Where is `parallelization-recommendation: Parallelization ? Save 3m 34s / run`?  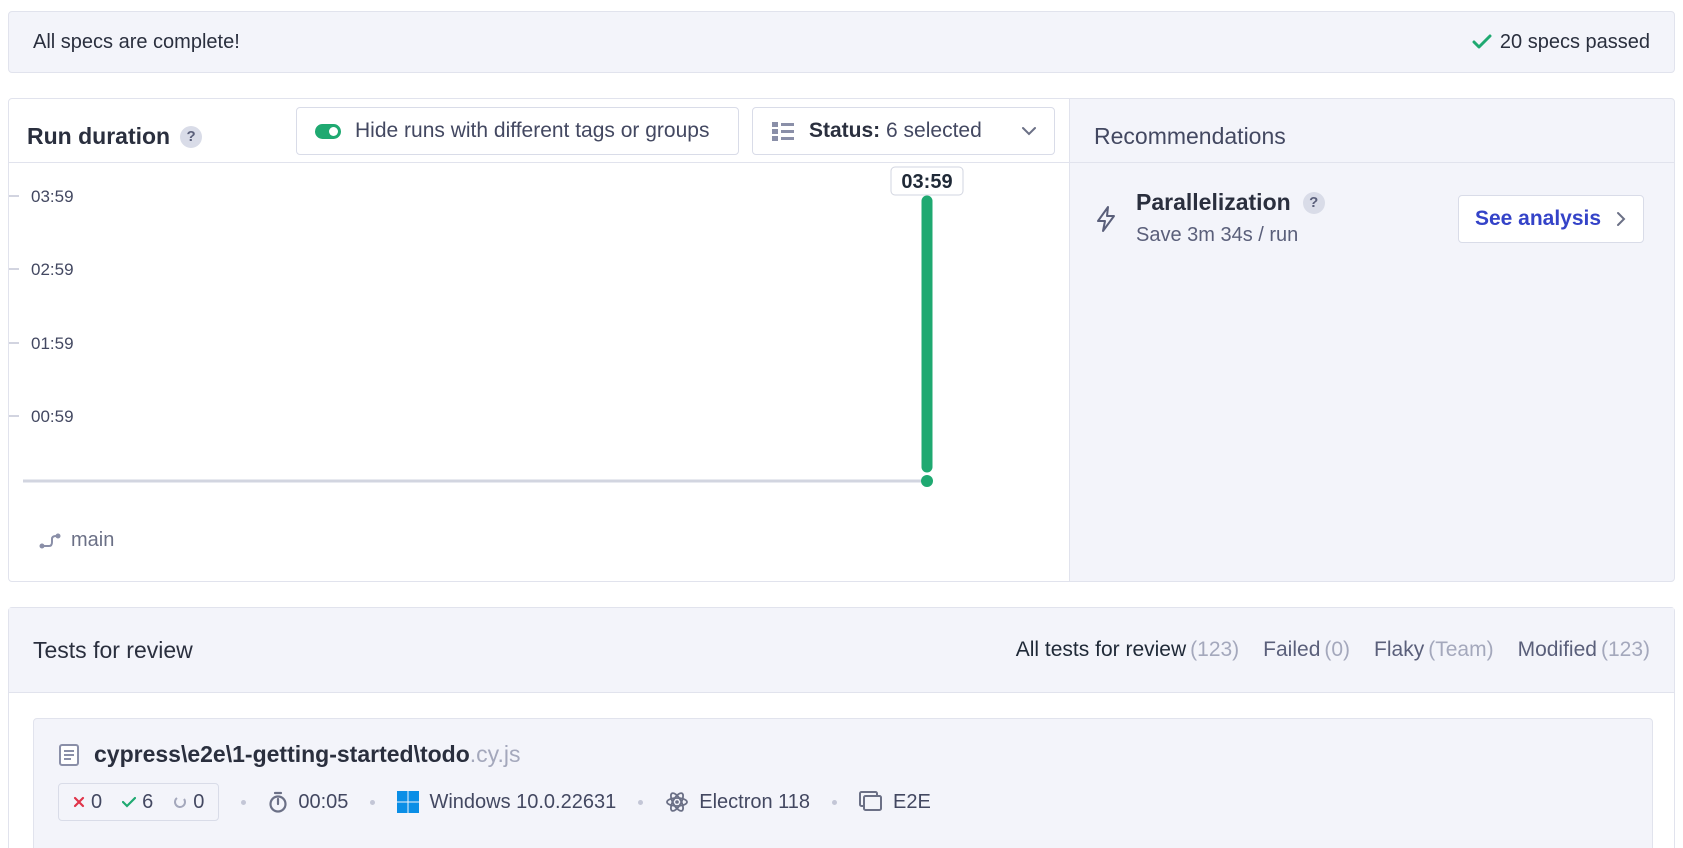
parallelization-recommendation: Parallelization ? Save 3m 34s / run is located at coordinates (1209, 218).